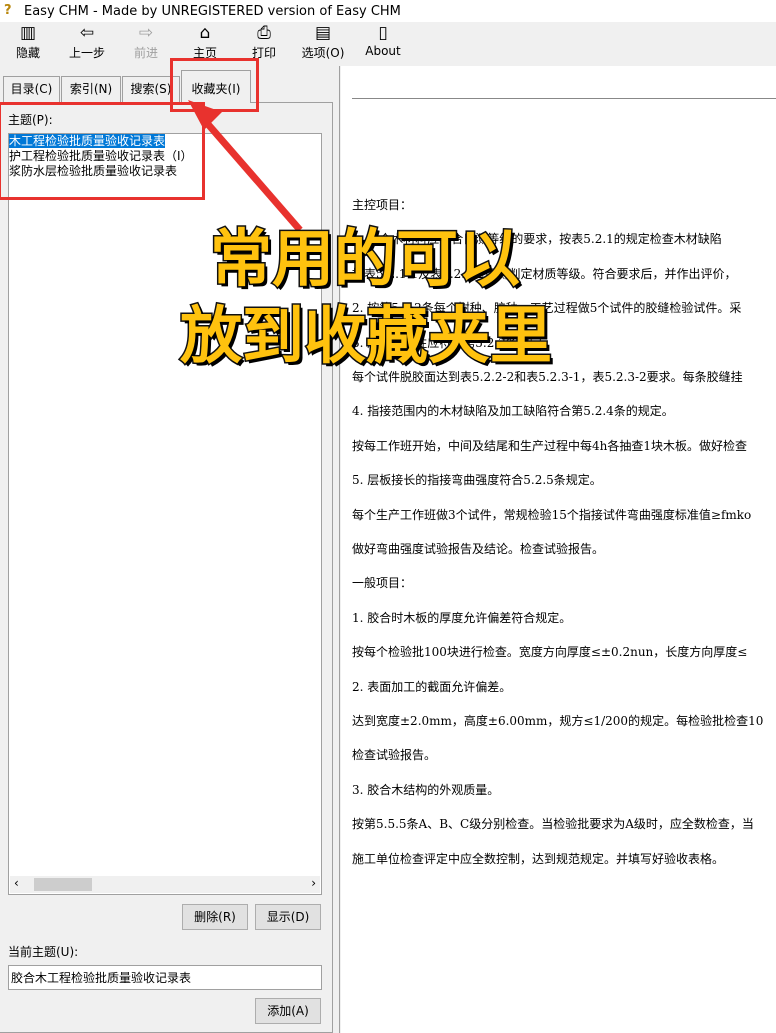 This screenshot has height=1033, width=776. What do you see at coordinates (245, 166) in the screenshot?
I see `annotation-arrow` at bounding box center [245, 166].